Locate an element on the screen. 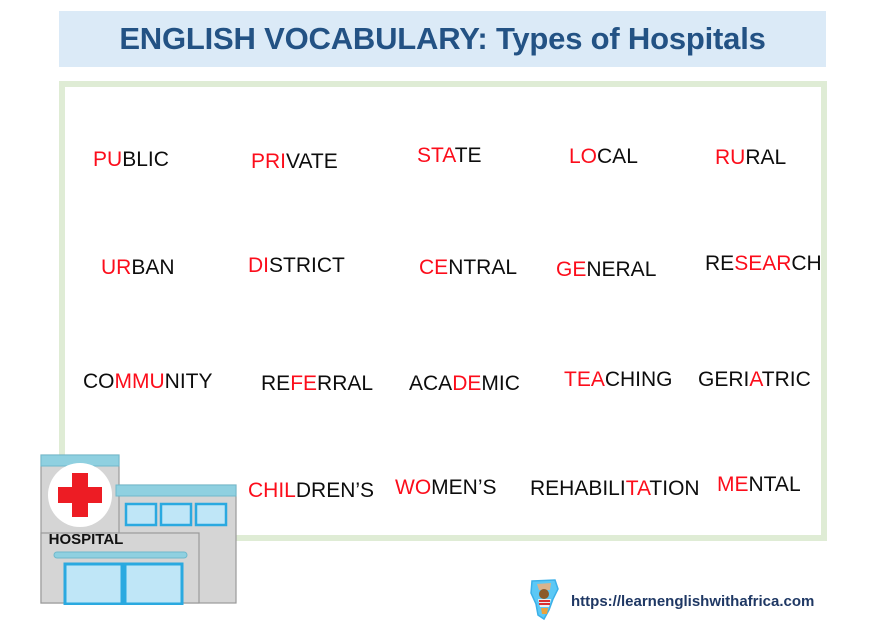  vocabulary-word-state: STATE is located at coordinates (449, 155).